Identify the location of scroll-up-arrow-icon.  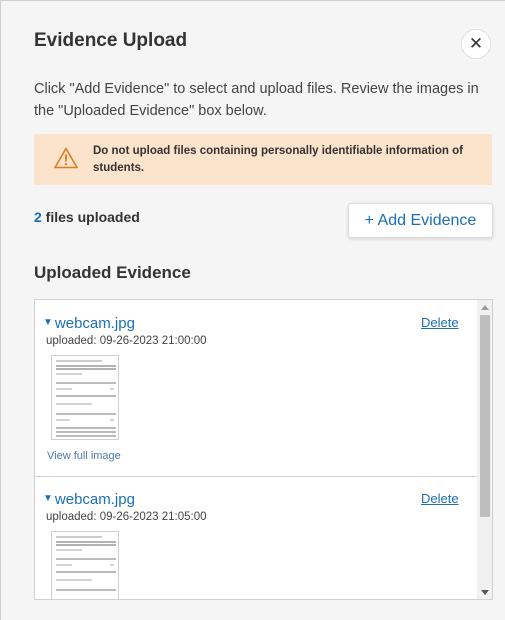
(484, 307).